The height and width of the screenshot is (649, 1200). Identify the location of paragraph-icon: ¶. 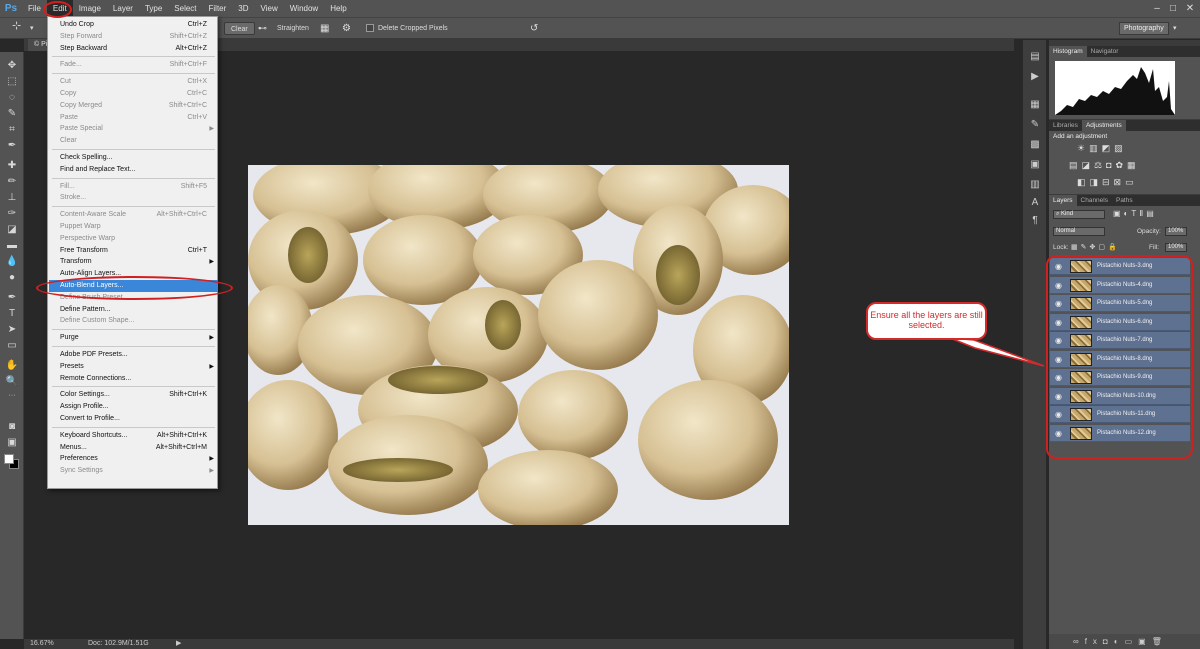
(1035, 221).